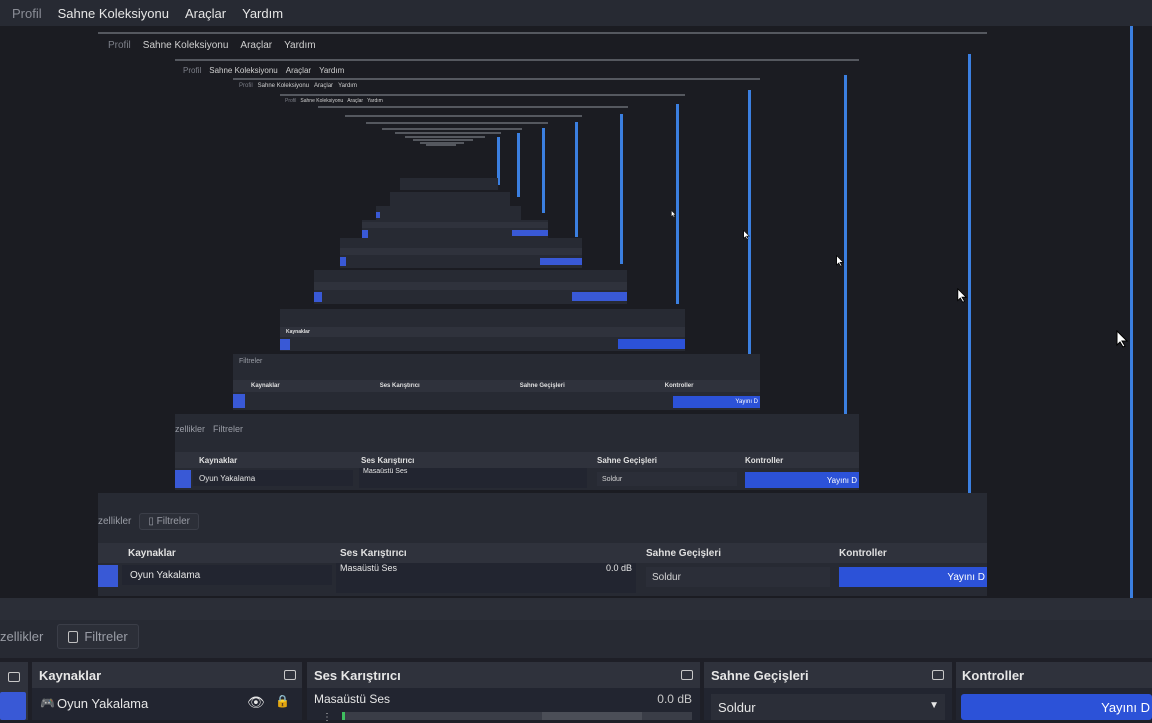 The width and height of the screenshot is (1152, 723). I want to click on lock-icon: 🔒, so click(282, 701).